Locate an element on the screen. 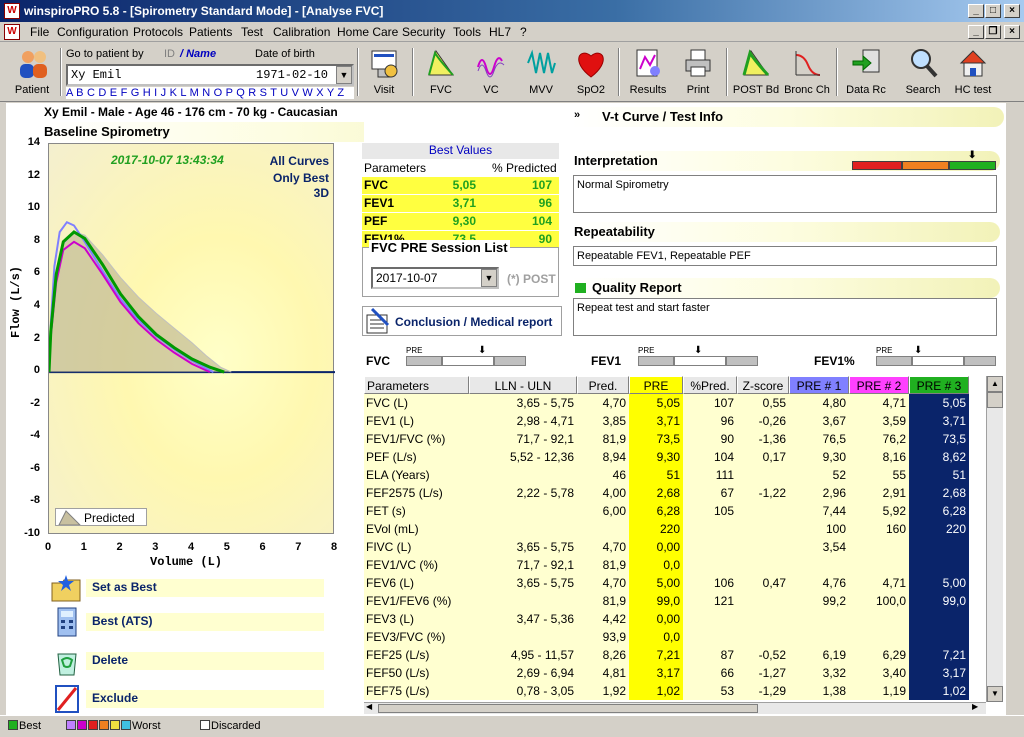 The image size is (1024, 737). table-cell: 66 is located at coordinates (710, 673).